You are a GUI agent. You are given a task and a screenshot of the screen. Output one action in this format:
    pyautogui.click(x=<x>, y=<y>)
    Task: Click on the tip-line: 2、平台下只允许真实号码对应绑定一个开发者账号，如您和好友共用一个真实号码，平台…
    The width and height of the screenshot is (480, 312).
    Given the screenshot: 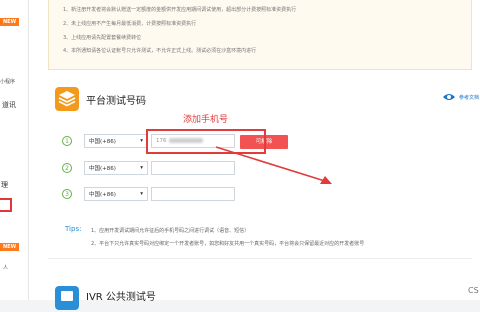 What is the action you would take?
    pyautogui.click(x=228, y=244)
    